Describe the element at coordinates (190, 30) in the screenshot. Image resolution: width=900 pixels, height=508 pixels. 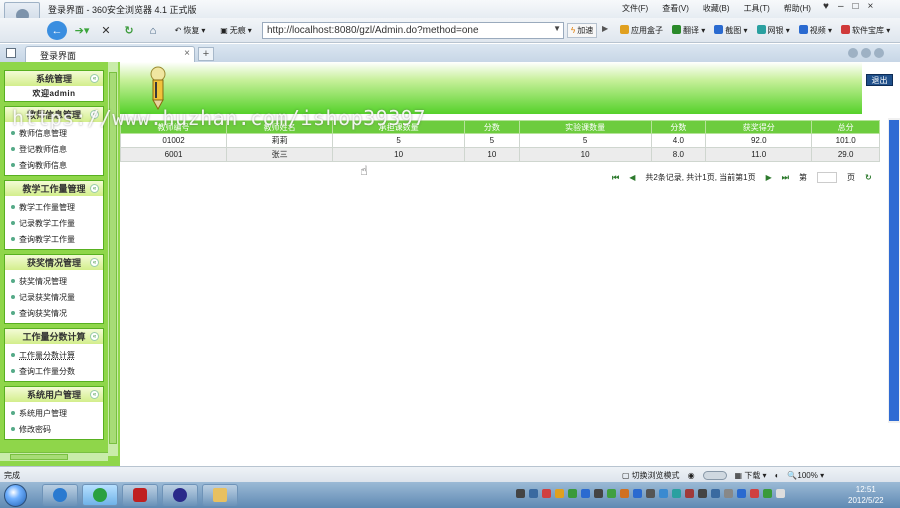
I see `restore-closed-button: ↶ 恢复 ▾` at that location.